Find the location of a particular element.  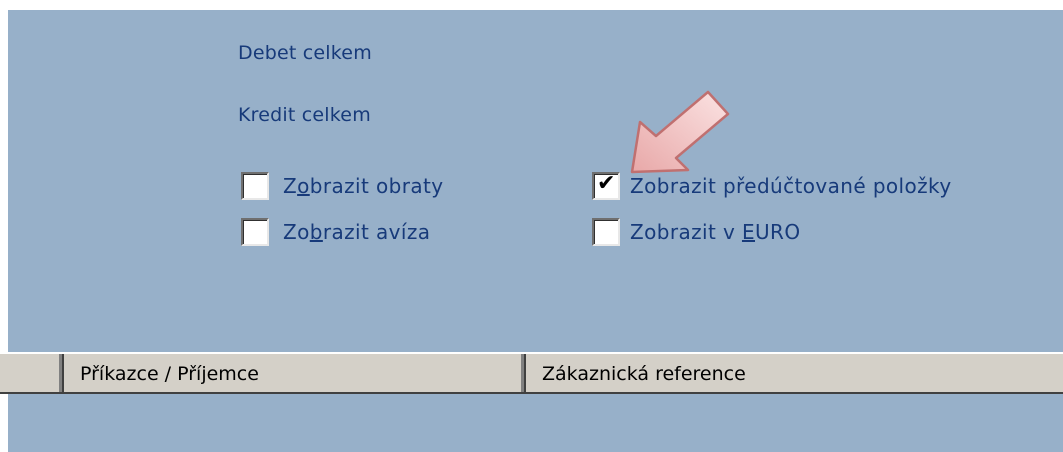

table-header: Příkazce / Příjemce Zákaznická reference is located at coordinates (531, 373).